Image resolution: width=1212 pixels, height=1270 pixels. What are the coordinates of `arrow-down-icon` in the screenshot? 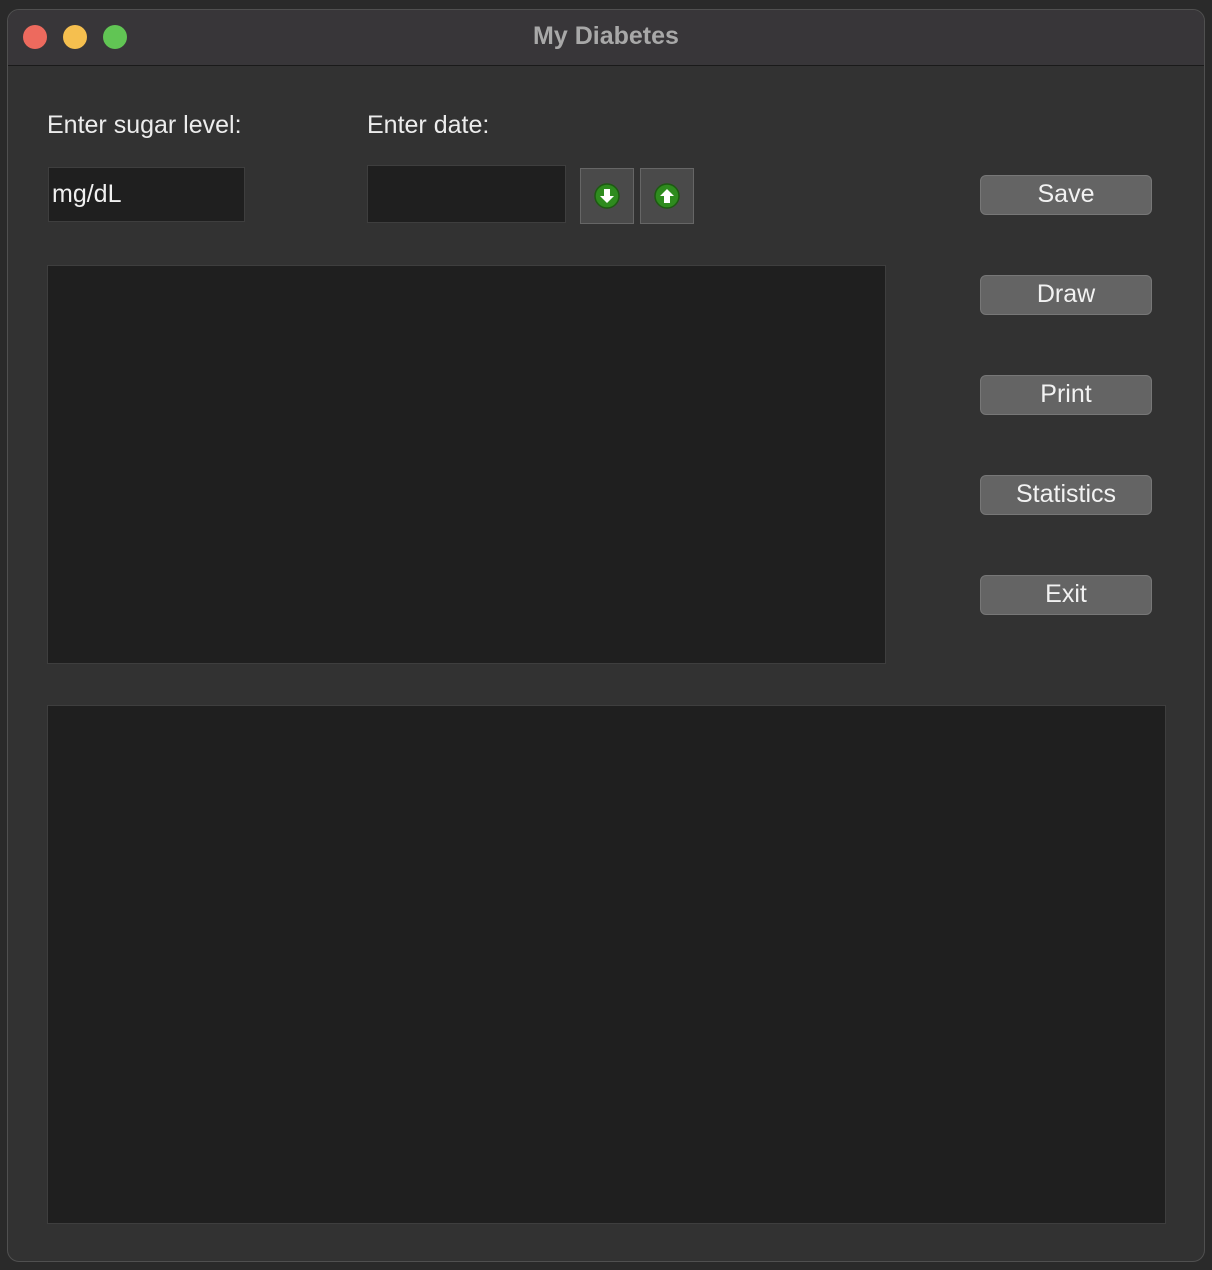 It's located at (607, 196).